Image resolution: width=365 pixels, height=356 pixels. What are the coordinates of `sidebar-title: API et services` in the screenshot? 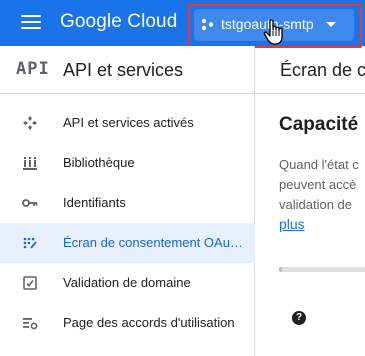 It's located at (123, 70).